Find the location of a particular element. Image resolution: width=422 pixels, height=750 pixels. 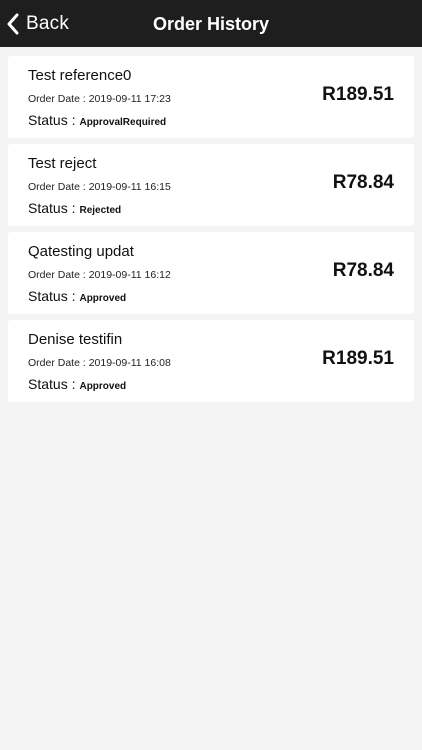

back-button: Back is located at coordinates (37, 23).